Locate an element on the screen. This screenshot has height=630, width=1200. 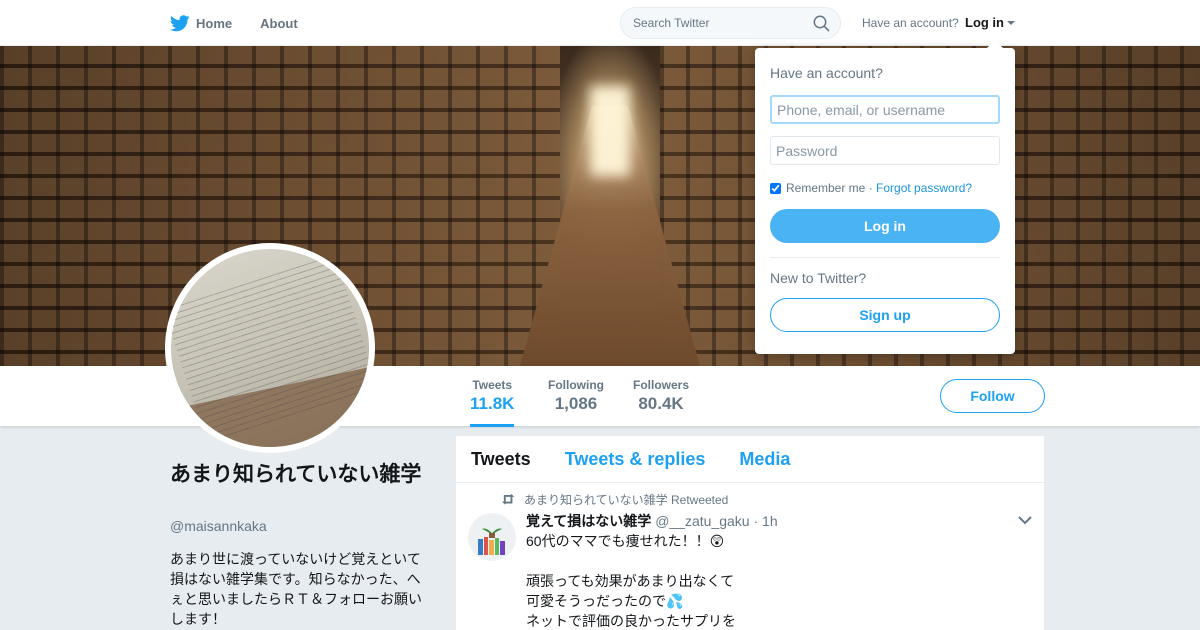
login-toggle-label: Log in is located at coordinates (984, 22).